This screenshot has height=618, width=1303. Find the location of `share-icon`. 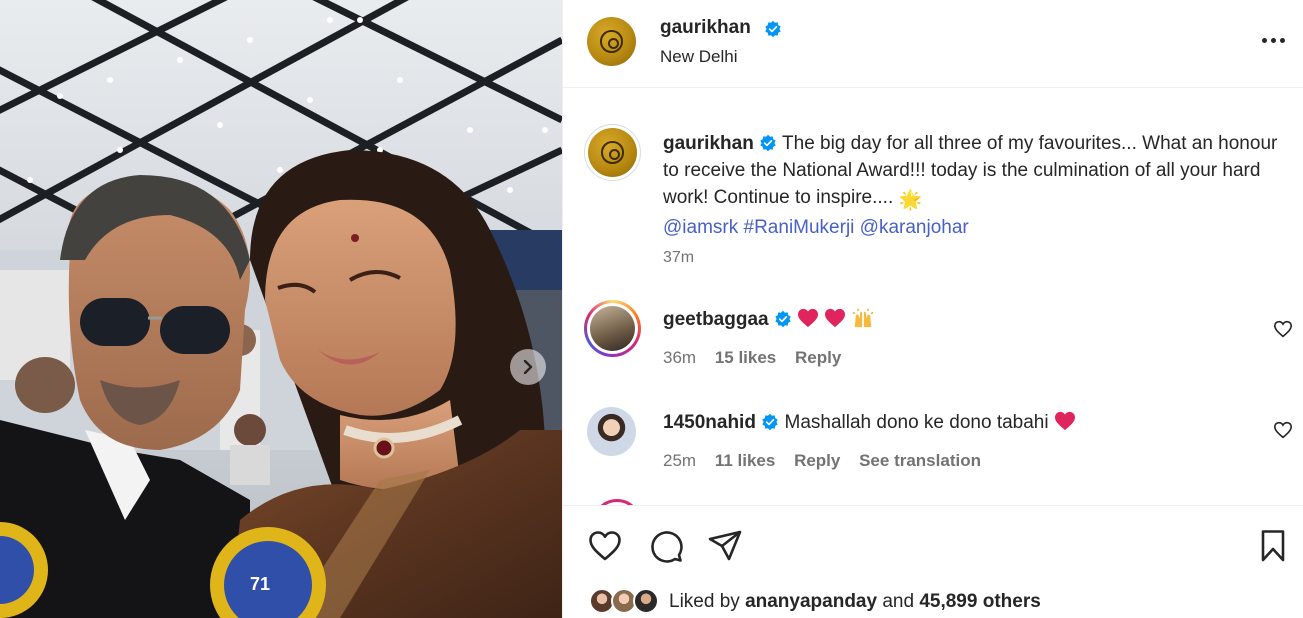

share-icon is located at coordinates (725, 546).